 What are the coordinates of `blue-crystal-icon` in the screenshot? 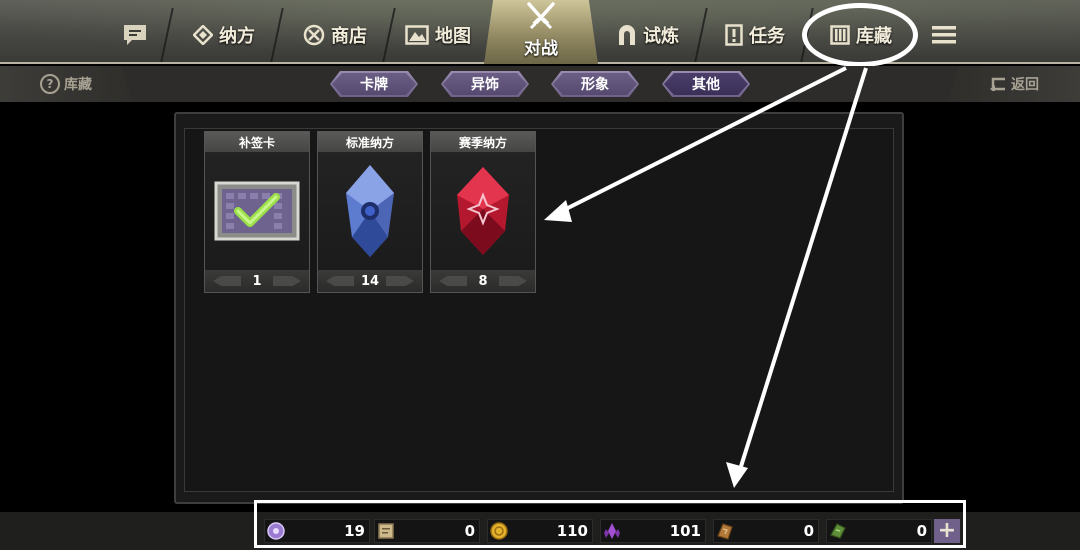 It's located at (370, 211).